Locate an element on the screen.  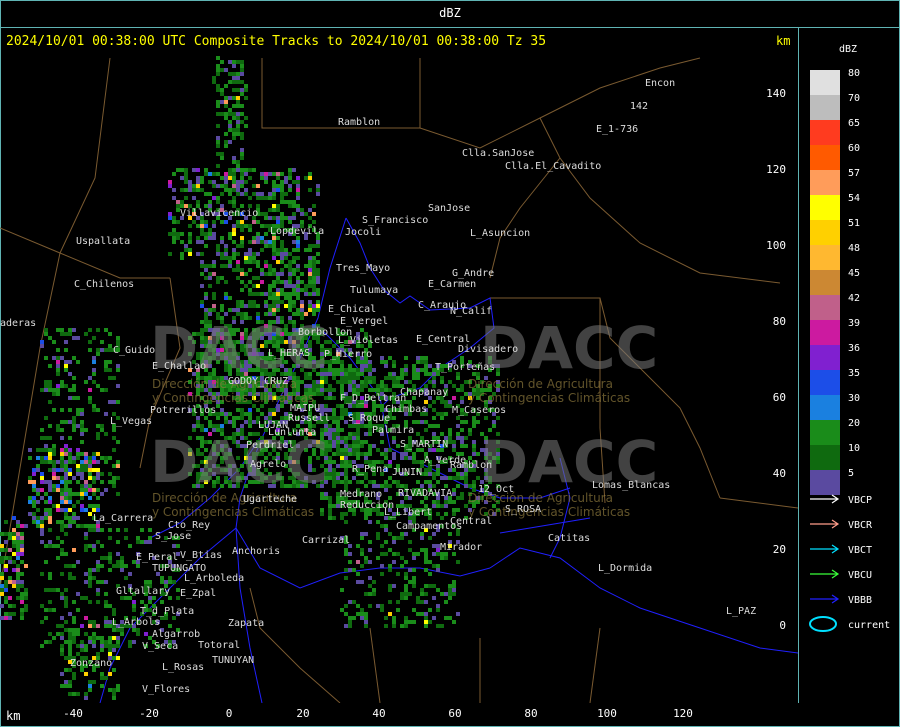
place-label: L_PAZ is located at coordinates (741, 611).